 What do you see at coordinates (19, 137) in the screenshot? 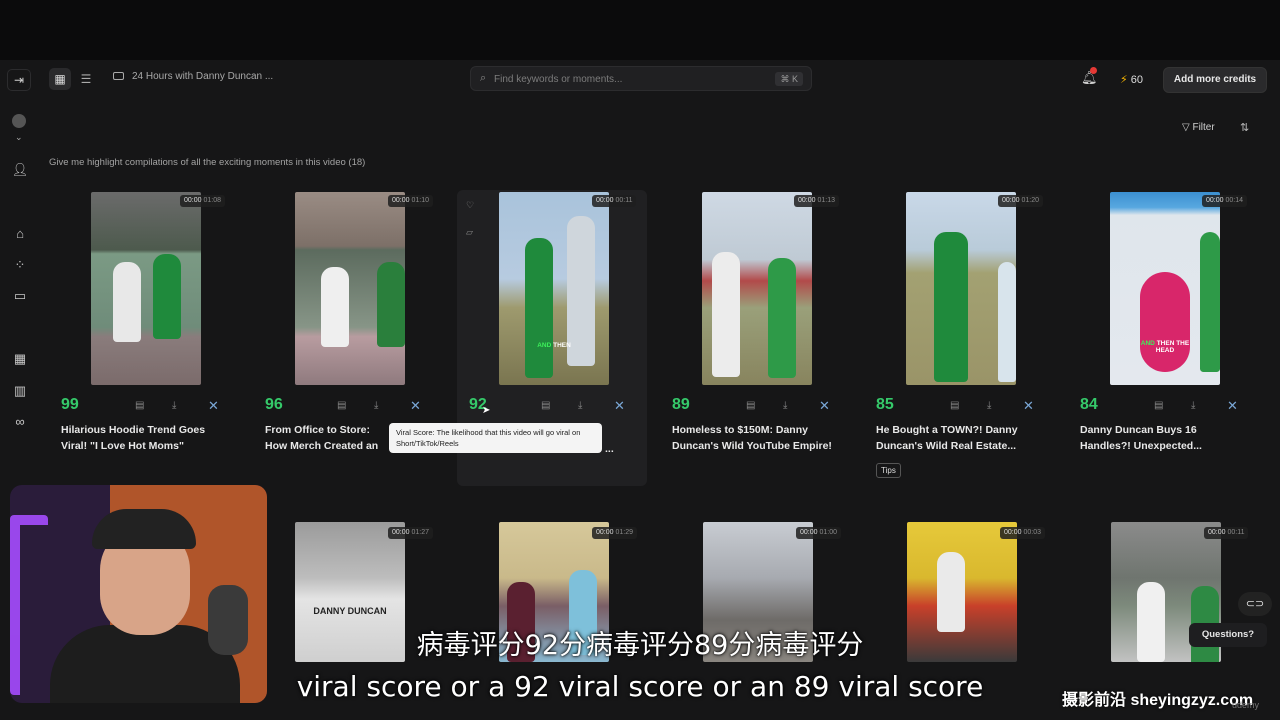
I see `chevron-down-icon: ⌄` at bounding box center [19, 137].